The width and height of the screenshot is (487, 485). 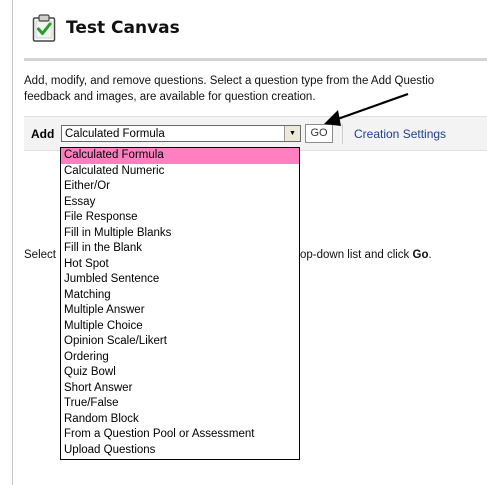 What do you see at coordinates (43, 134) in the screenshot?
I see `add-label: Add` at bounding box center [43, 134].